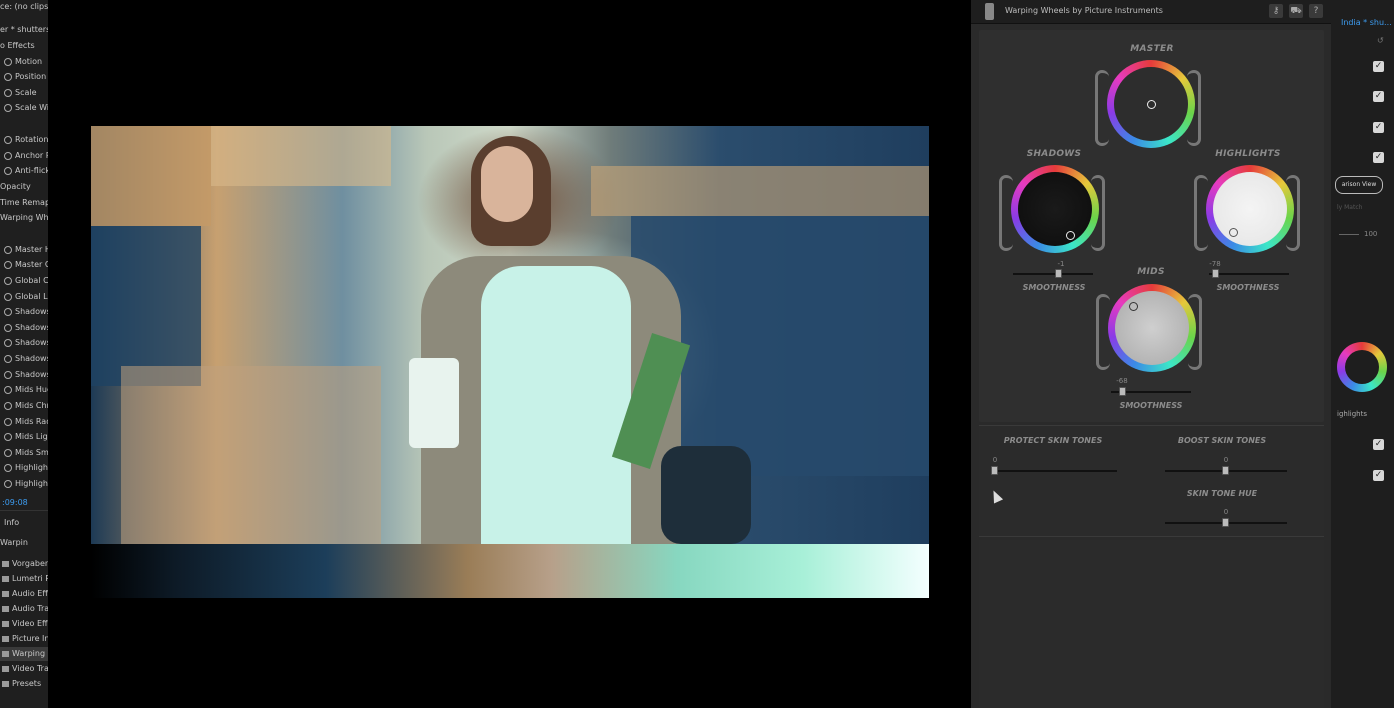 The image size is (1394, 708). I want to click on effect-control-row: er * shutterstoc, so click(24, 30).